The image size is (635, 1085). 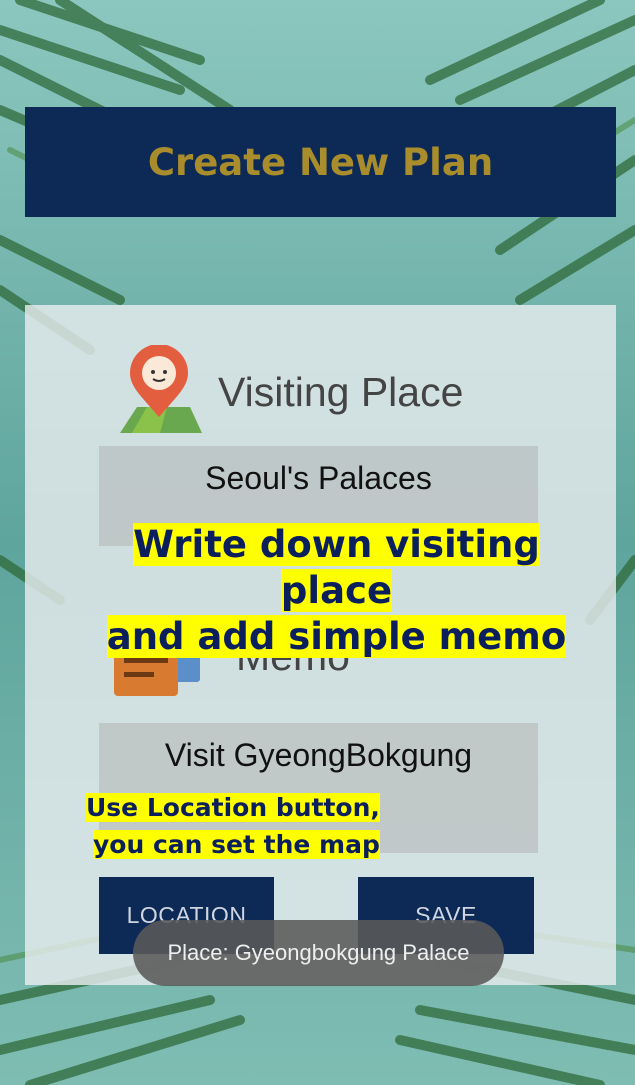 I want to click on visiting-place-value: Seoul's Palaces, so click(x=318, y=478).